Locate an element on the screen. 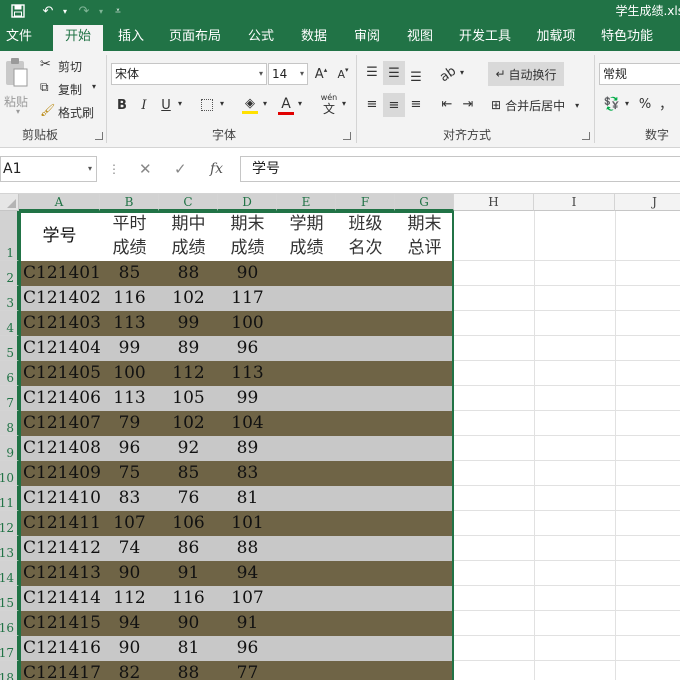 Image resolution: width=680 pixels, height=680 pixels. cell-final: 117 is located at coordinates (247, 298).